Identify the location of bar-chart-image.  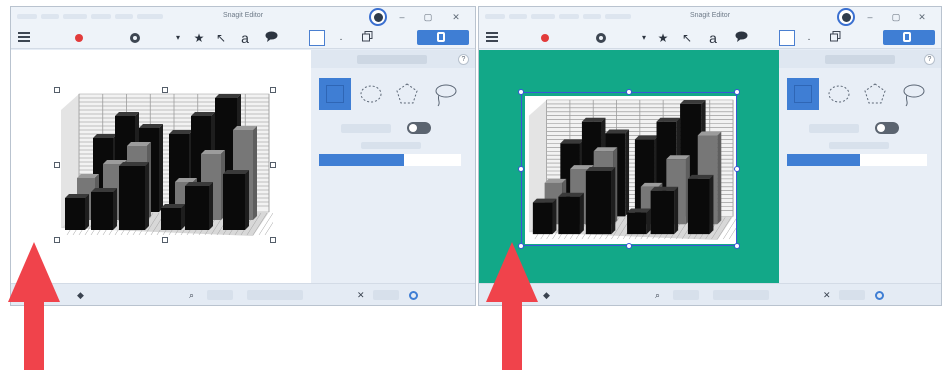
(168, 165).